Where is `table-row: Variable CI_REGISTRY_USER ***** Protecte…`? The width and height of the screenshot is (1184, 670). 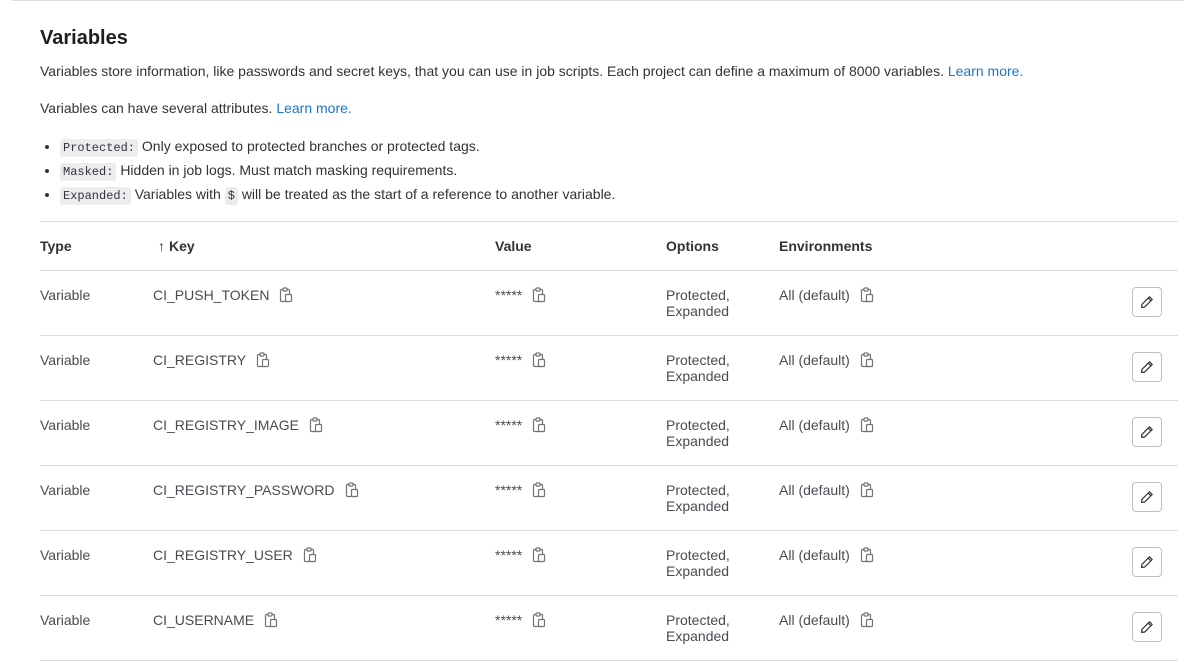 table-row: Variable CI_REGISTRY_USER ***** Protecte… is located at coordinates (609, 563).